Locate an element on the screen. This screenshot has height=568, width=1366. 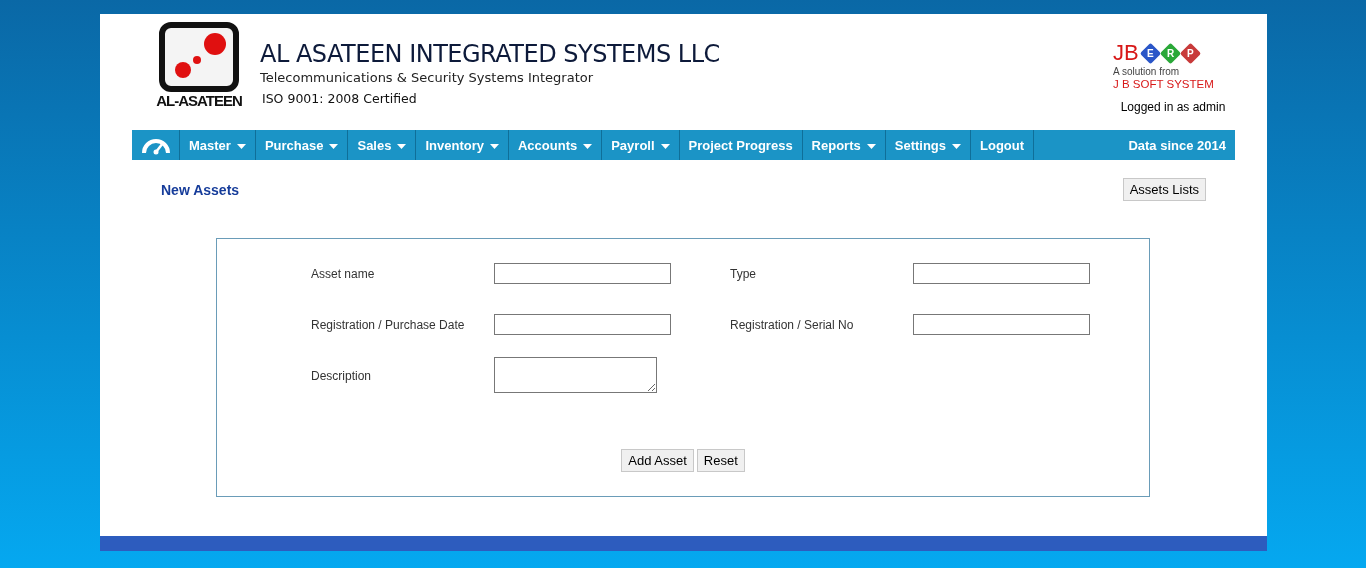
erp-brand: JB is located at coordinates (1126, 53).